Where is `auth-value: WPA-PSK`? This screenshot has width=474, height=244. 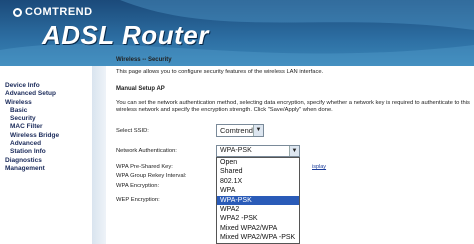 auth-value: WPA-PSK is located at coordinates (236, 150).